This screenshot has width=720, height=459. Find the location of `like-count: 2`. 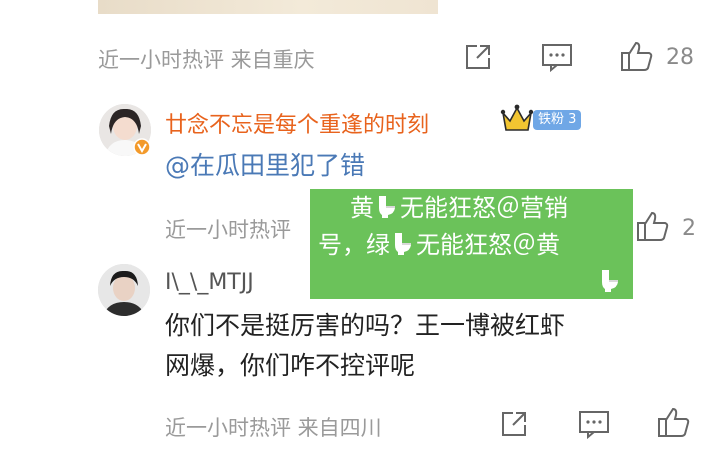

like-count: 2 is located at coordinates (689, 228).